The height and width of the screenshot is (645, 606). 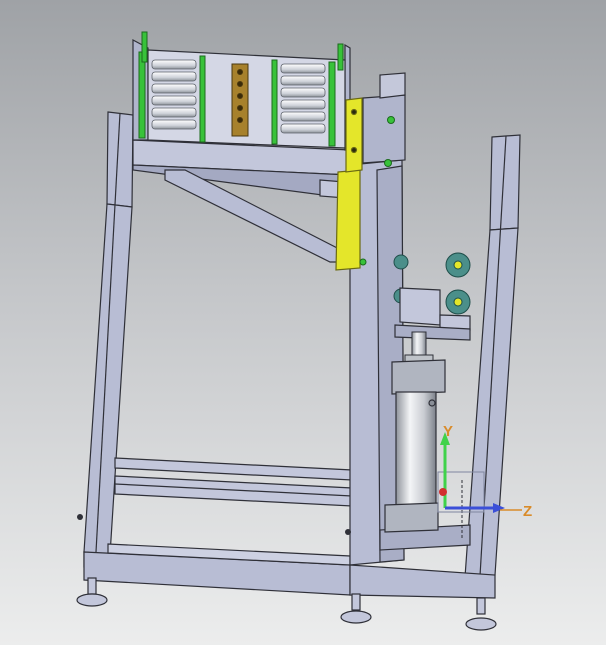 What do you see at coordinates (448, 431) in the screenshot?
I see `y-axis-label: Y` at bounding box center [448, 431].